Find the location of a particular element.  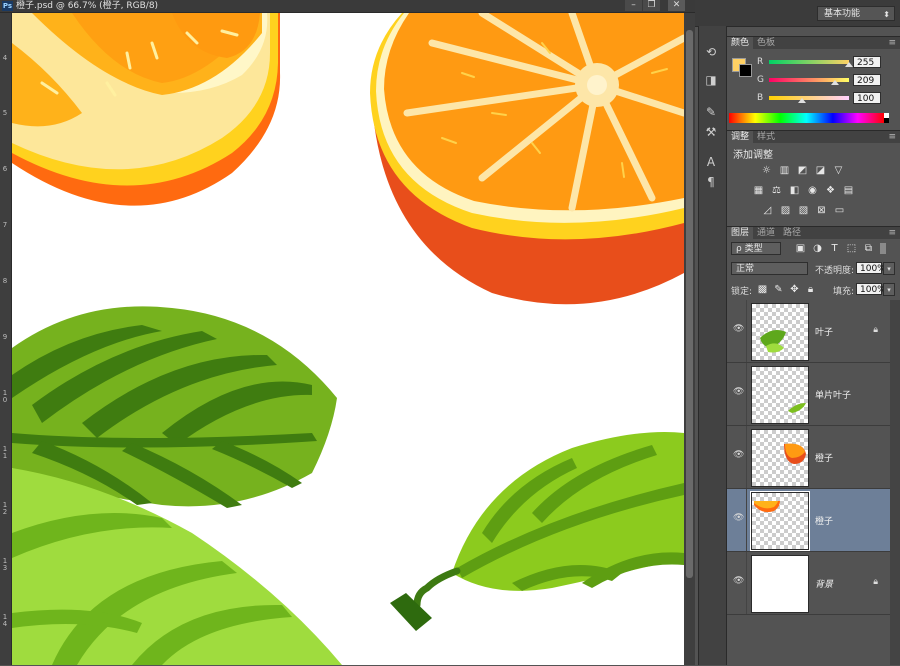

tab-paths: 路径 is located at coordinates (792, 233).